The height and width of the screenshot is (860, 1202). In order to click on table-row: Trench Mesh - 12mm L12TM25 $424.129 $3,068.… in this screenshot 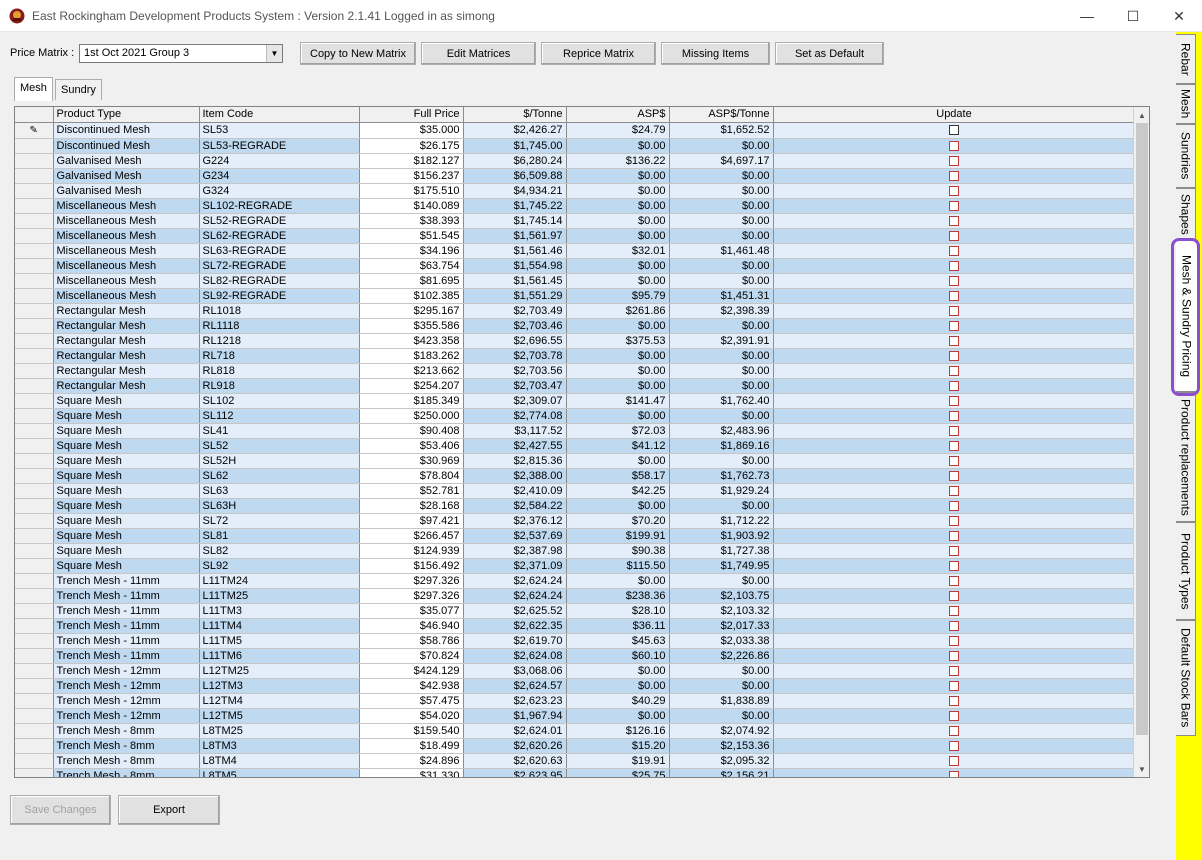, I will do `click(575, 671)`.